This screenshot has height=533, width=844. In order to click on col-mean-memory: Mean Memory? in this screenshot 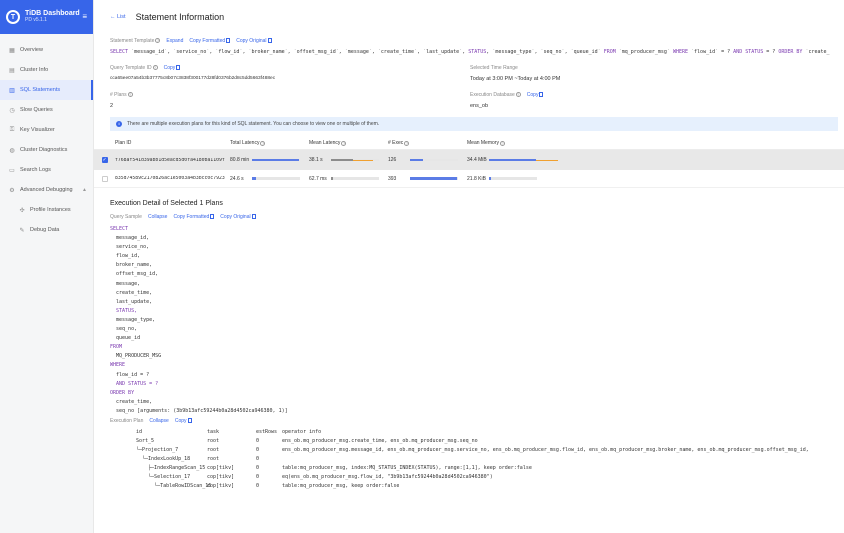, I will do `click(512, 143)`.